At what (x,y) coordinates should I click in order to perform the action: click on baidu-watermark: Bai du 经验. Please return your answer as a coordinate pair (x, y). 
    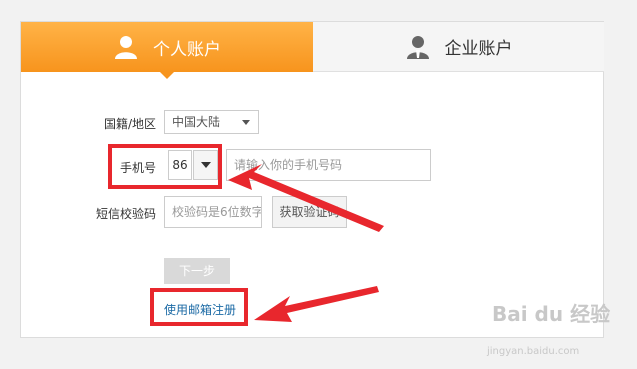
    Looking at the image, I should click on (551, 314).